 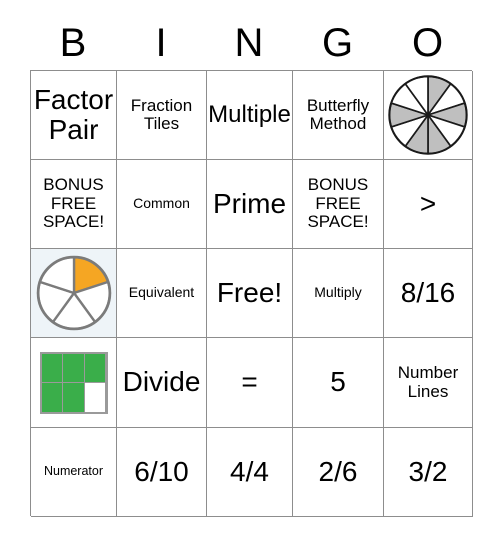 I want to click on fraction-pie-fifths, so click(x=73, y=293).